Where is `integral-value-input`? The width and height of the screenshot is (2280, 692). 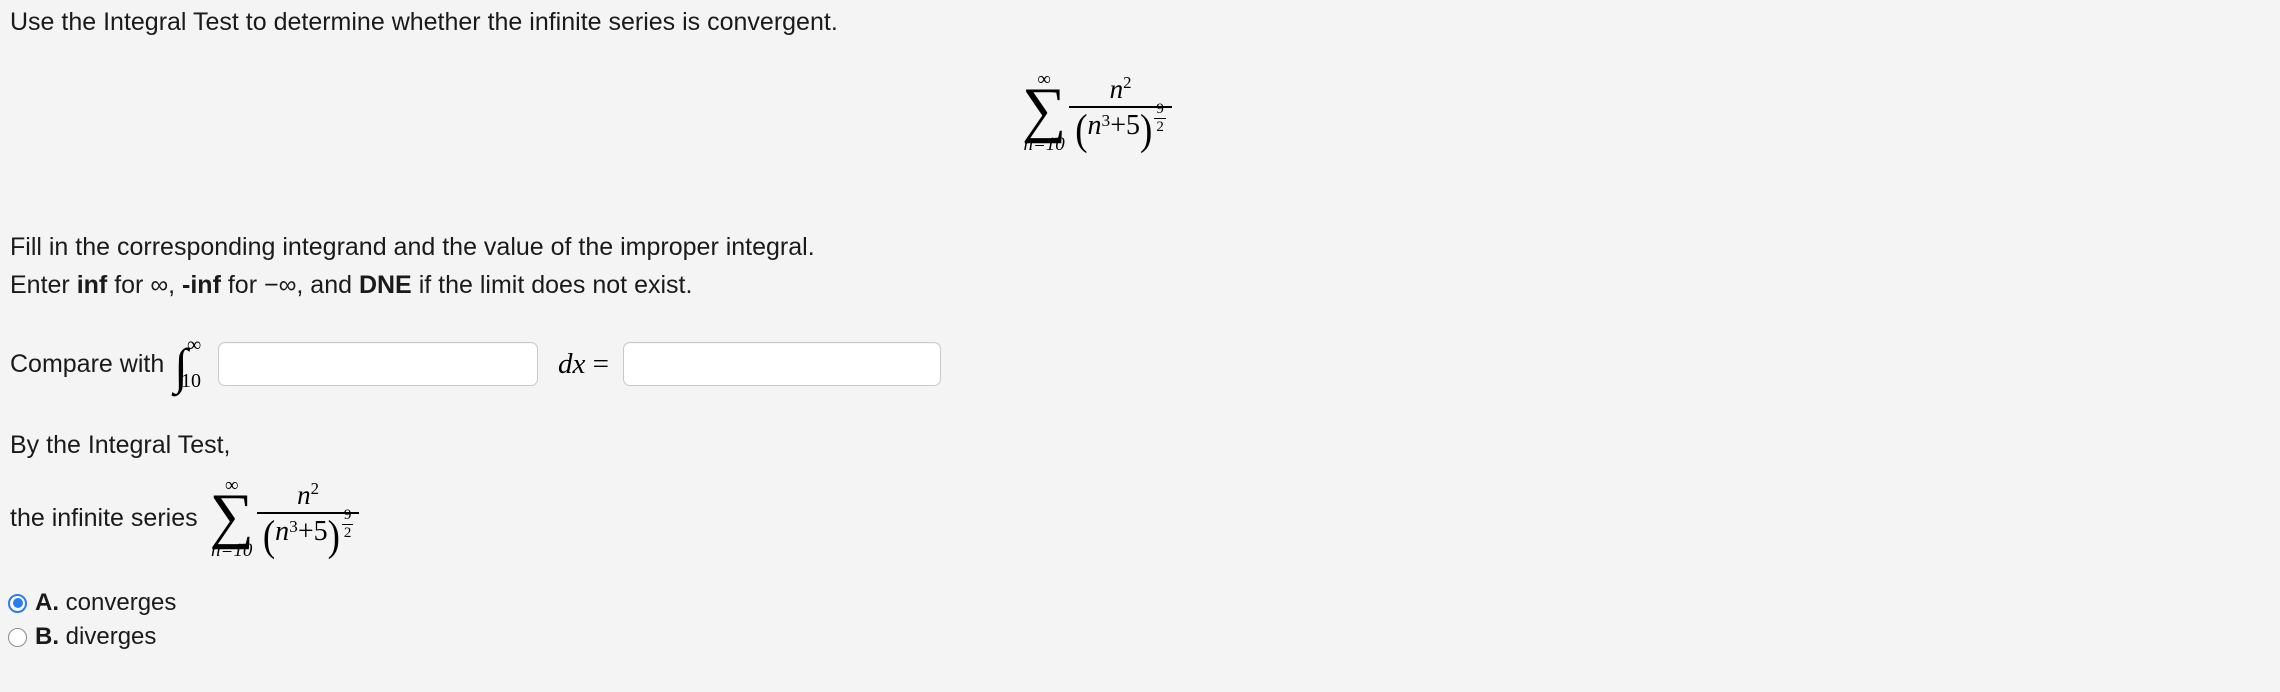
integral-value-input is located at coordinates (781, 364).